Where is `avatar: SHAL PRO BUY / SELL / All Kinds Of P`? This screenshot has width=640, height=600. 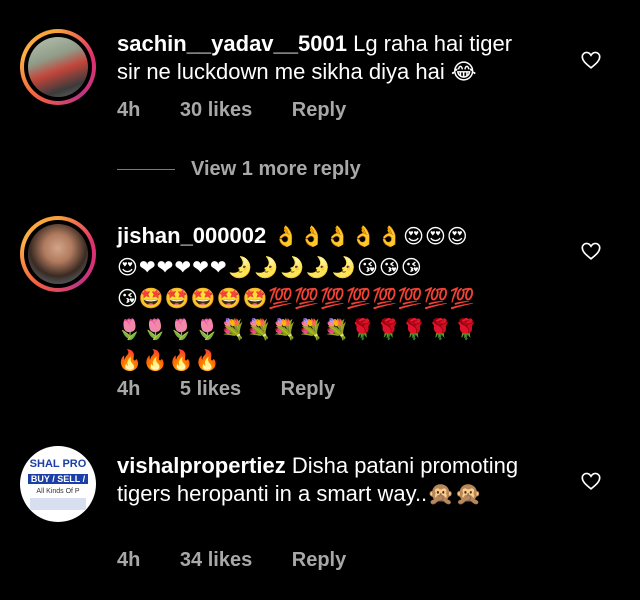 avatar: SHAL PRO BUY / SELL / All Kinds Of P is located at coordinates (58, 484).